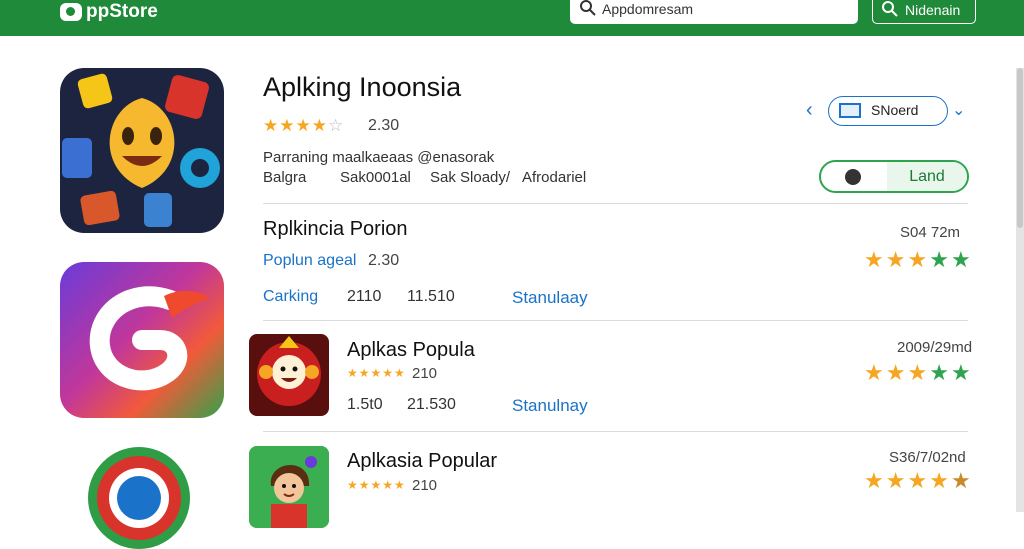  Describe the element at coordinates (1020, 290) in the screenshot. I see `scrollbar` at that location.